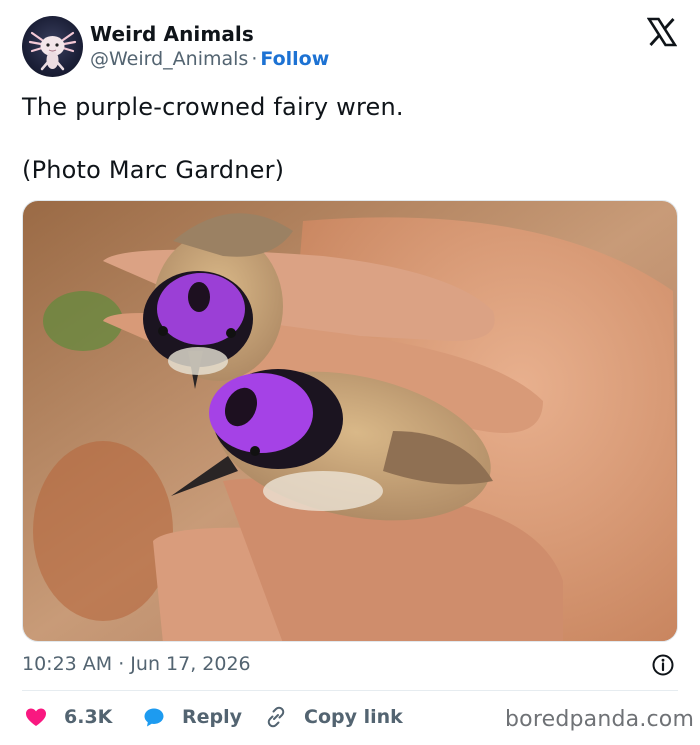 The image size is (700, 745). What do you see at coordinates (294, 59) in the screenshot?
I see `follow-button: Follow` at bounding box center [294, 59].